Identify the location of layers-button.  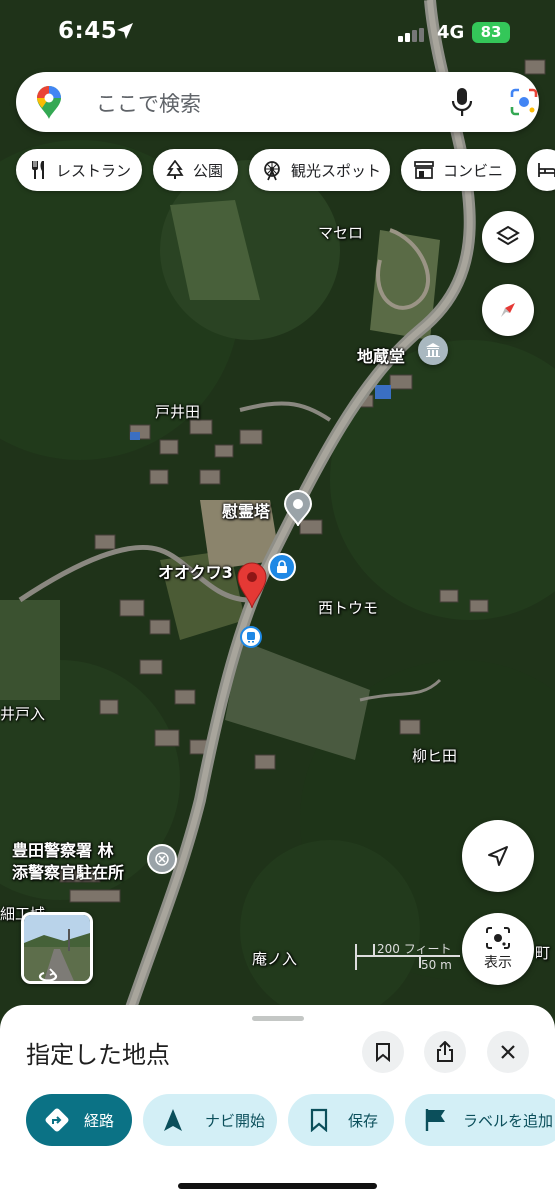
(508, 237).